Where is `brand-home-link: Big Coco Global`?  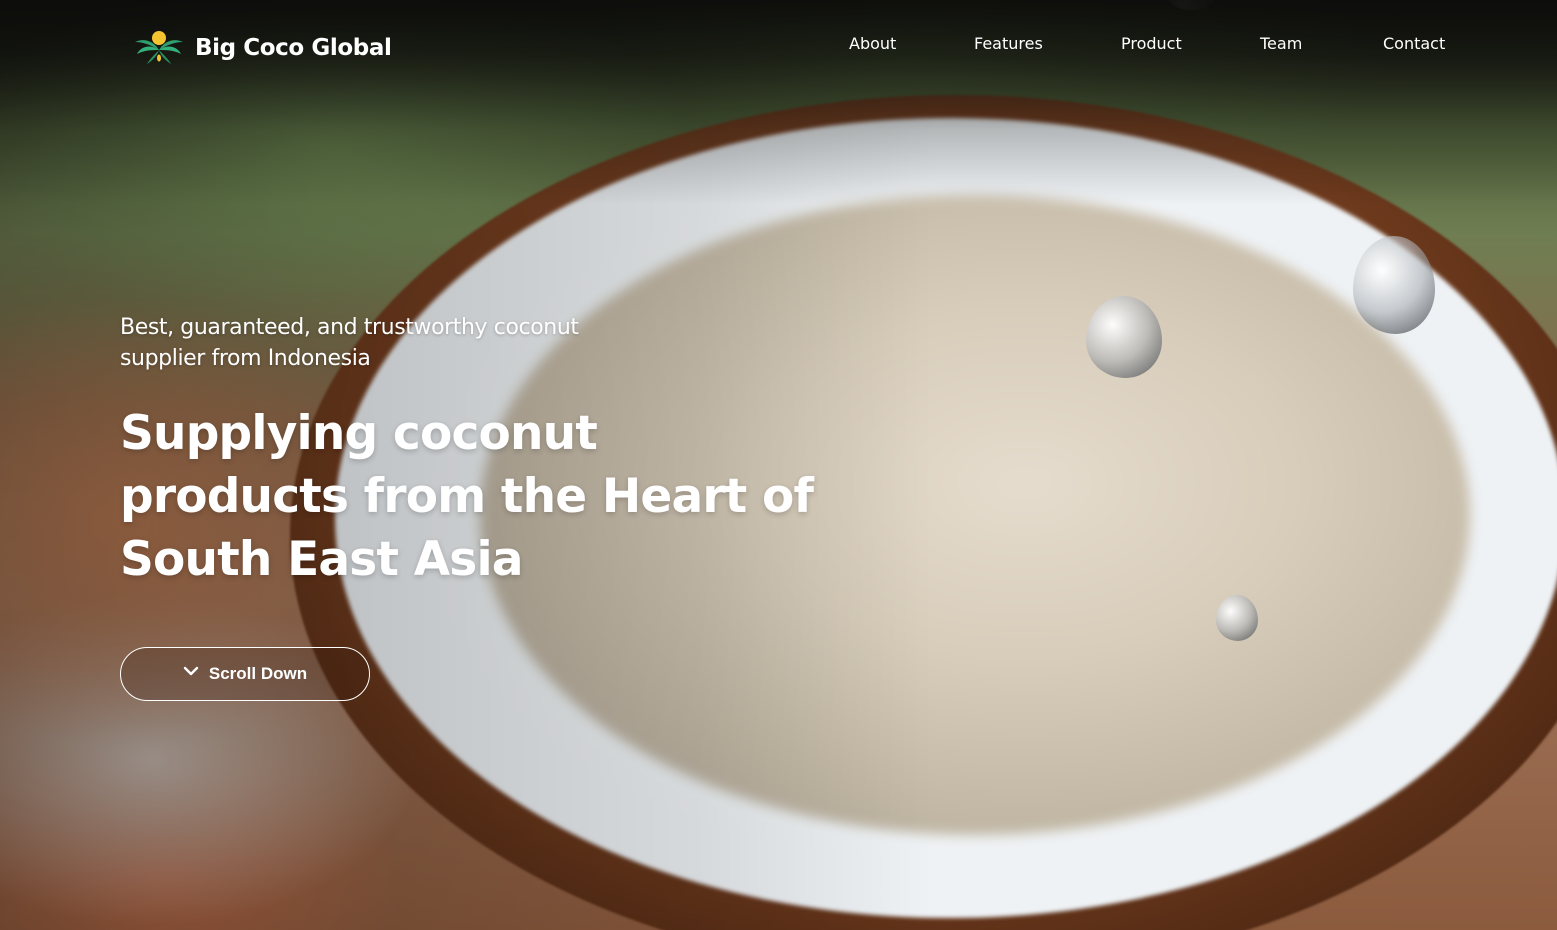 brand-home-link: Big Coco Global is located at coordinates (262, 48).